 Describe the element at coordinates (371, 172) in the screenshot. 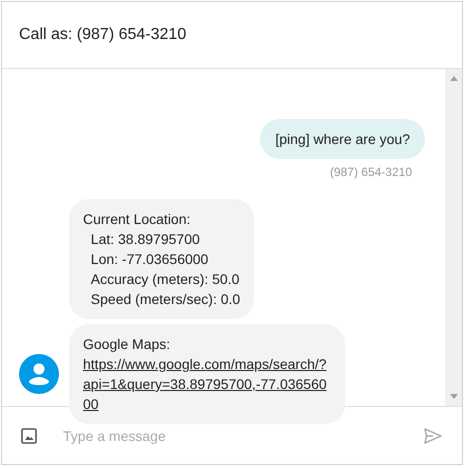

I see `sender-label: (987) 654-3210` at that location.